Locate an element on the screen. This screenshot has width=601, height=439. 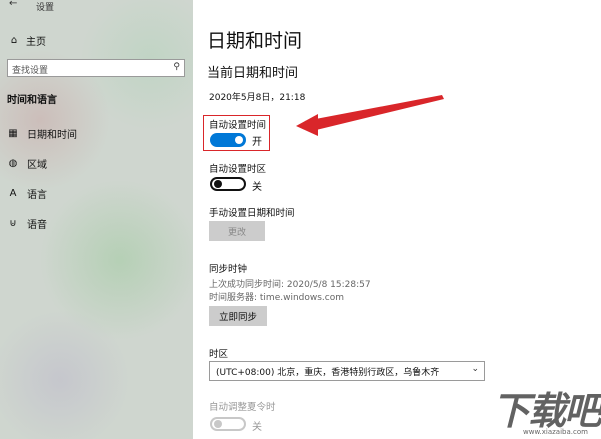
annotation-arrow is located at coordinates (370, 115).